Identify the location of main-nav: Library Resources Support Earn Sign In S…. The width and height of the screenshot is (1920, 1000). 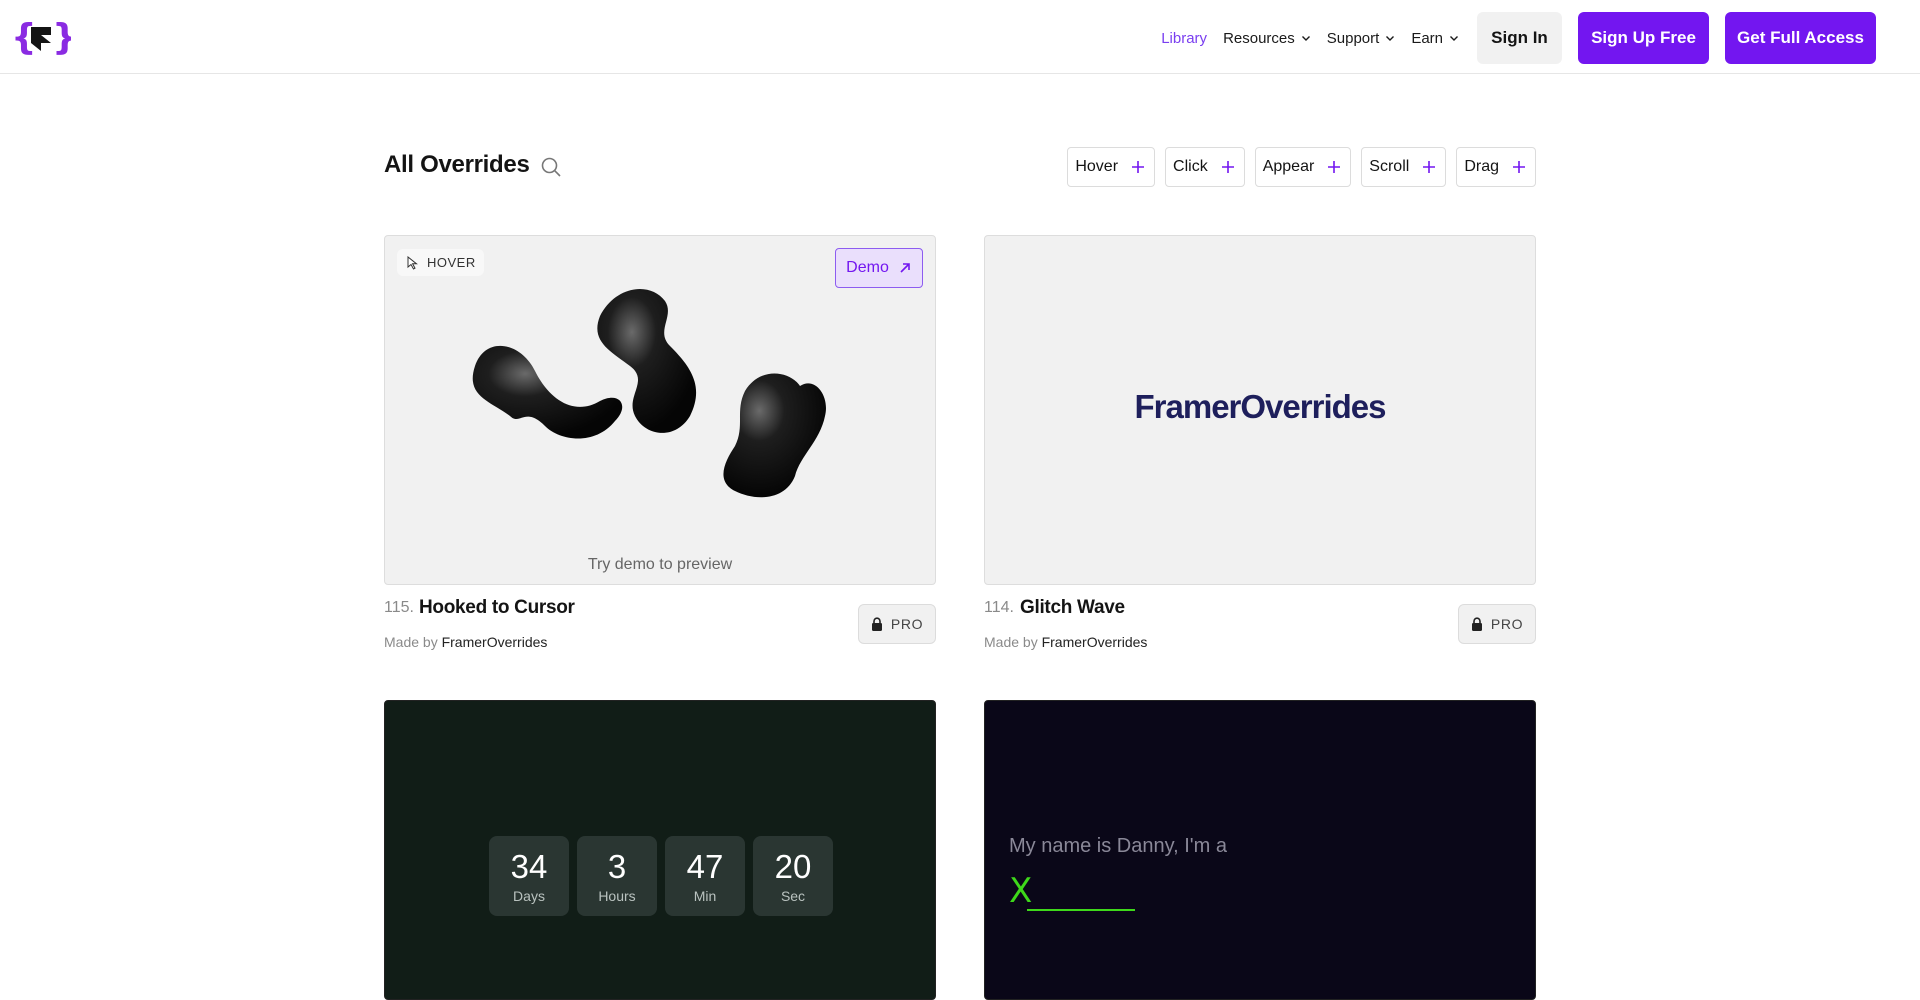
(1540, 38).